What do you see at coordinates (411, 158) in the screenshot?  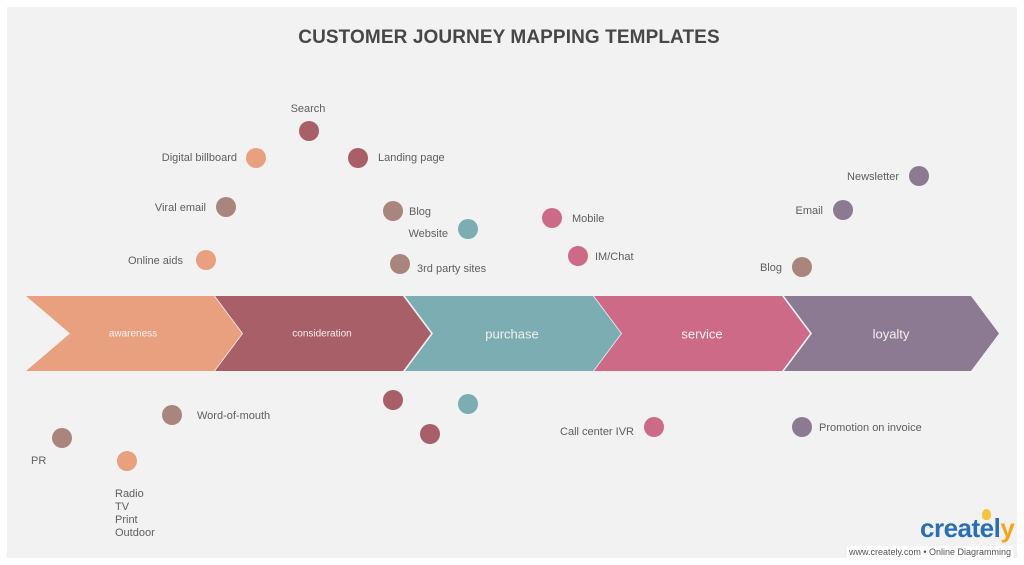 I see `touchpoint-landing-page-label: Landing page` at bounding box center [411, 158].